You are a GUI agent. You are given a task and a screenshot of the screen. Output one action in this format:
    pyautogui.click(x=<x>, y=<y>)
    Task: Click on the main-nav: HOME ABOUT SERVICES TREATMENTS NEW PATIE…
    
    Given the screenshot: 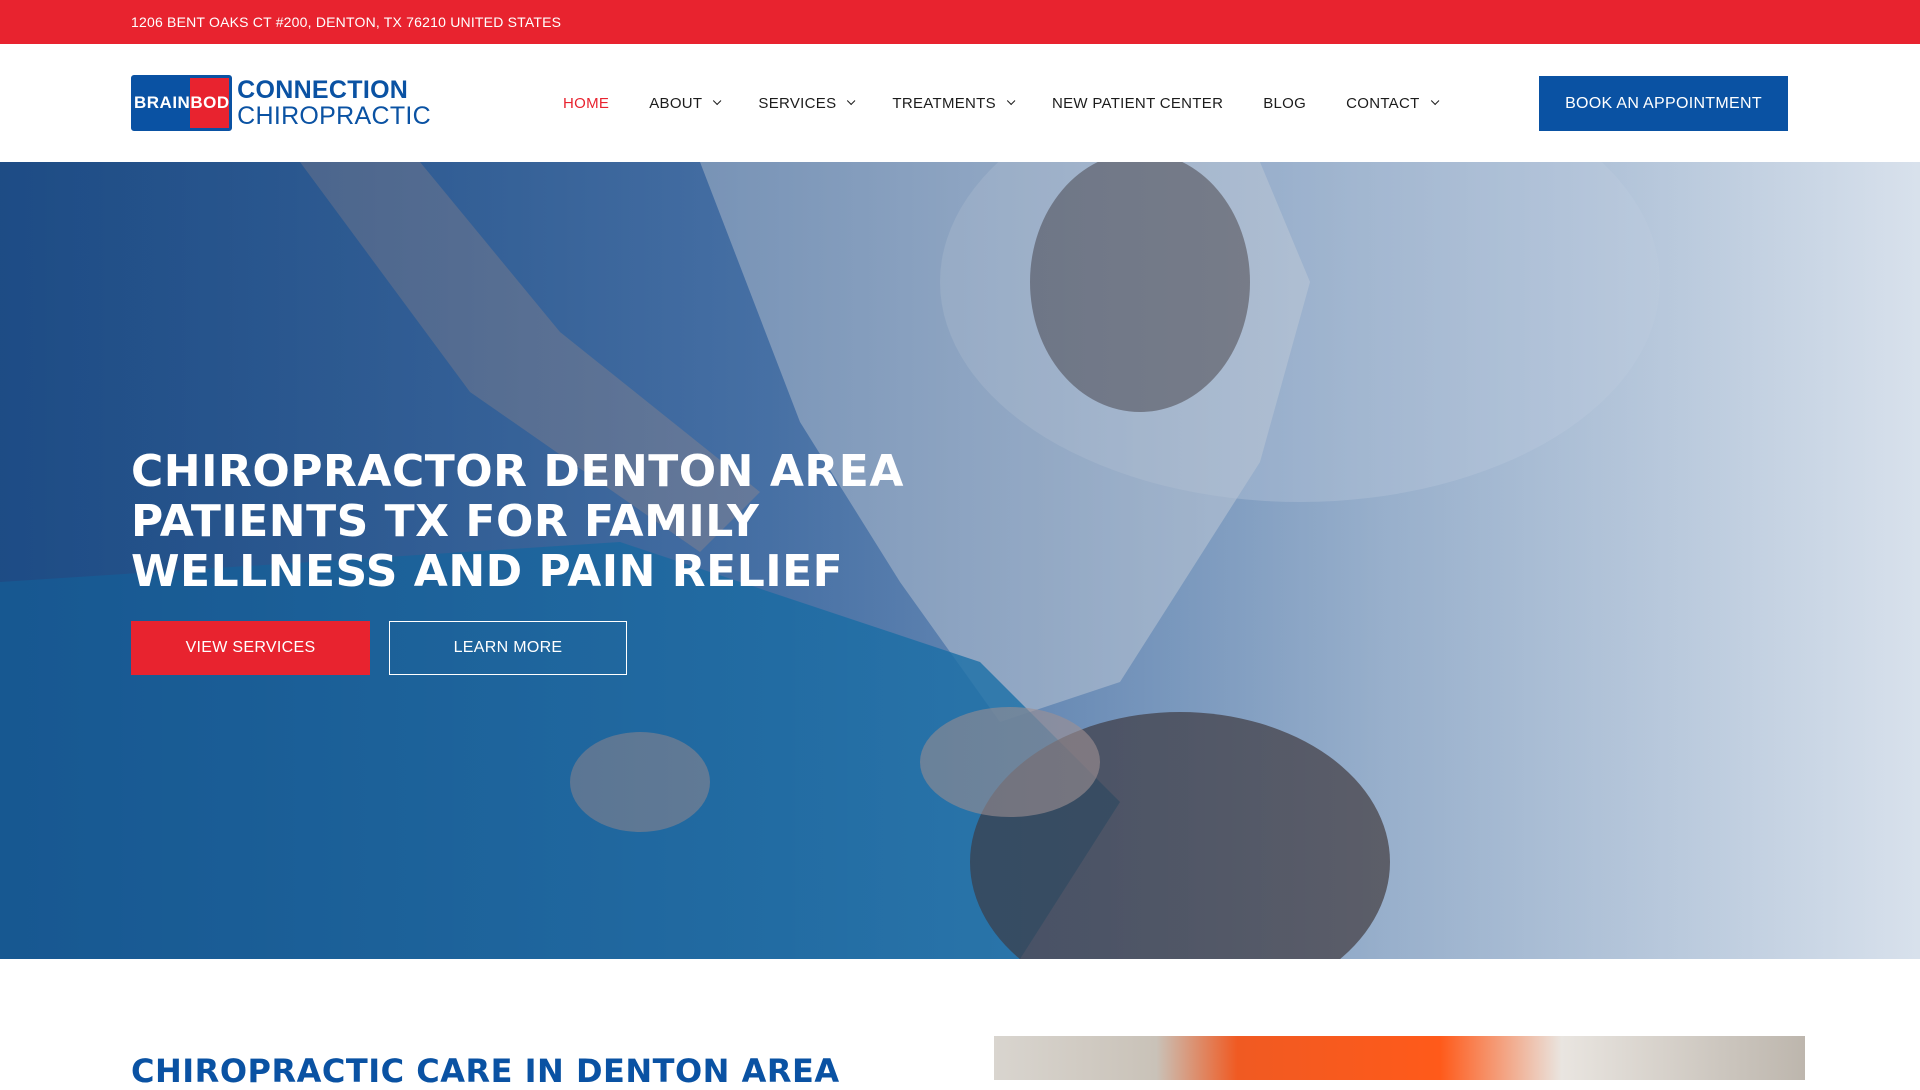 What is the action you would take?
    pyautogui.click(x=999, y=103)
    